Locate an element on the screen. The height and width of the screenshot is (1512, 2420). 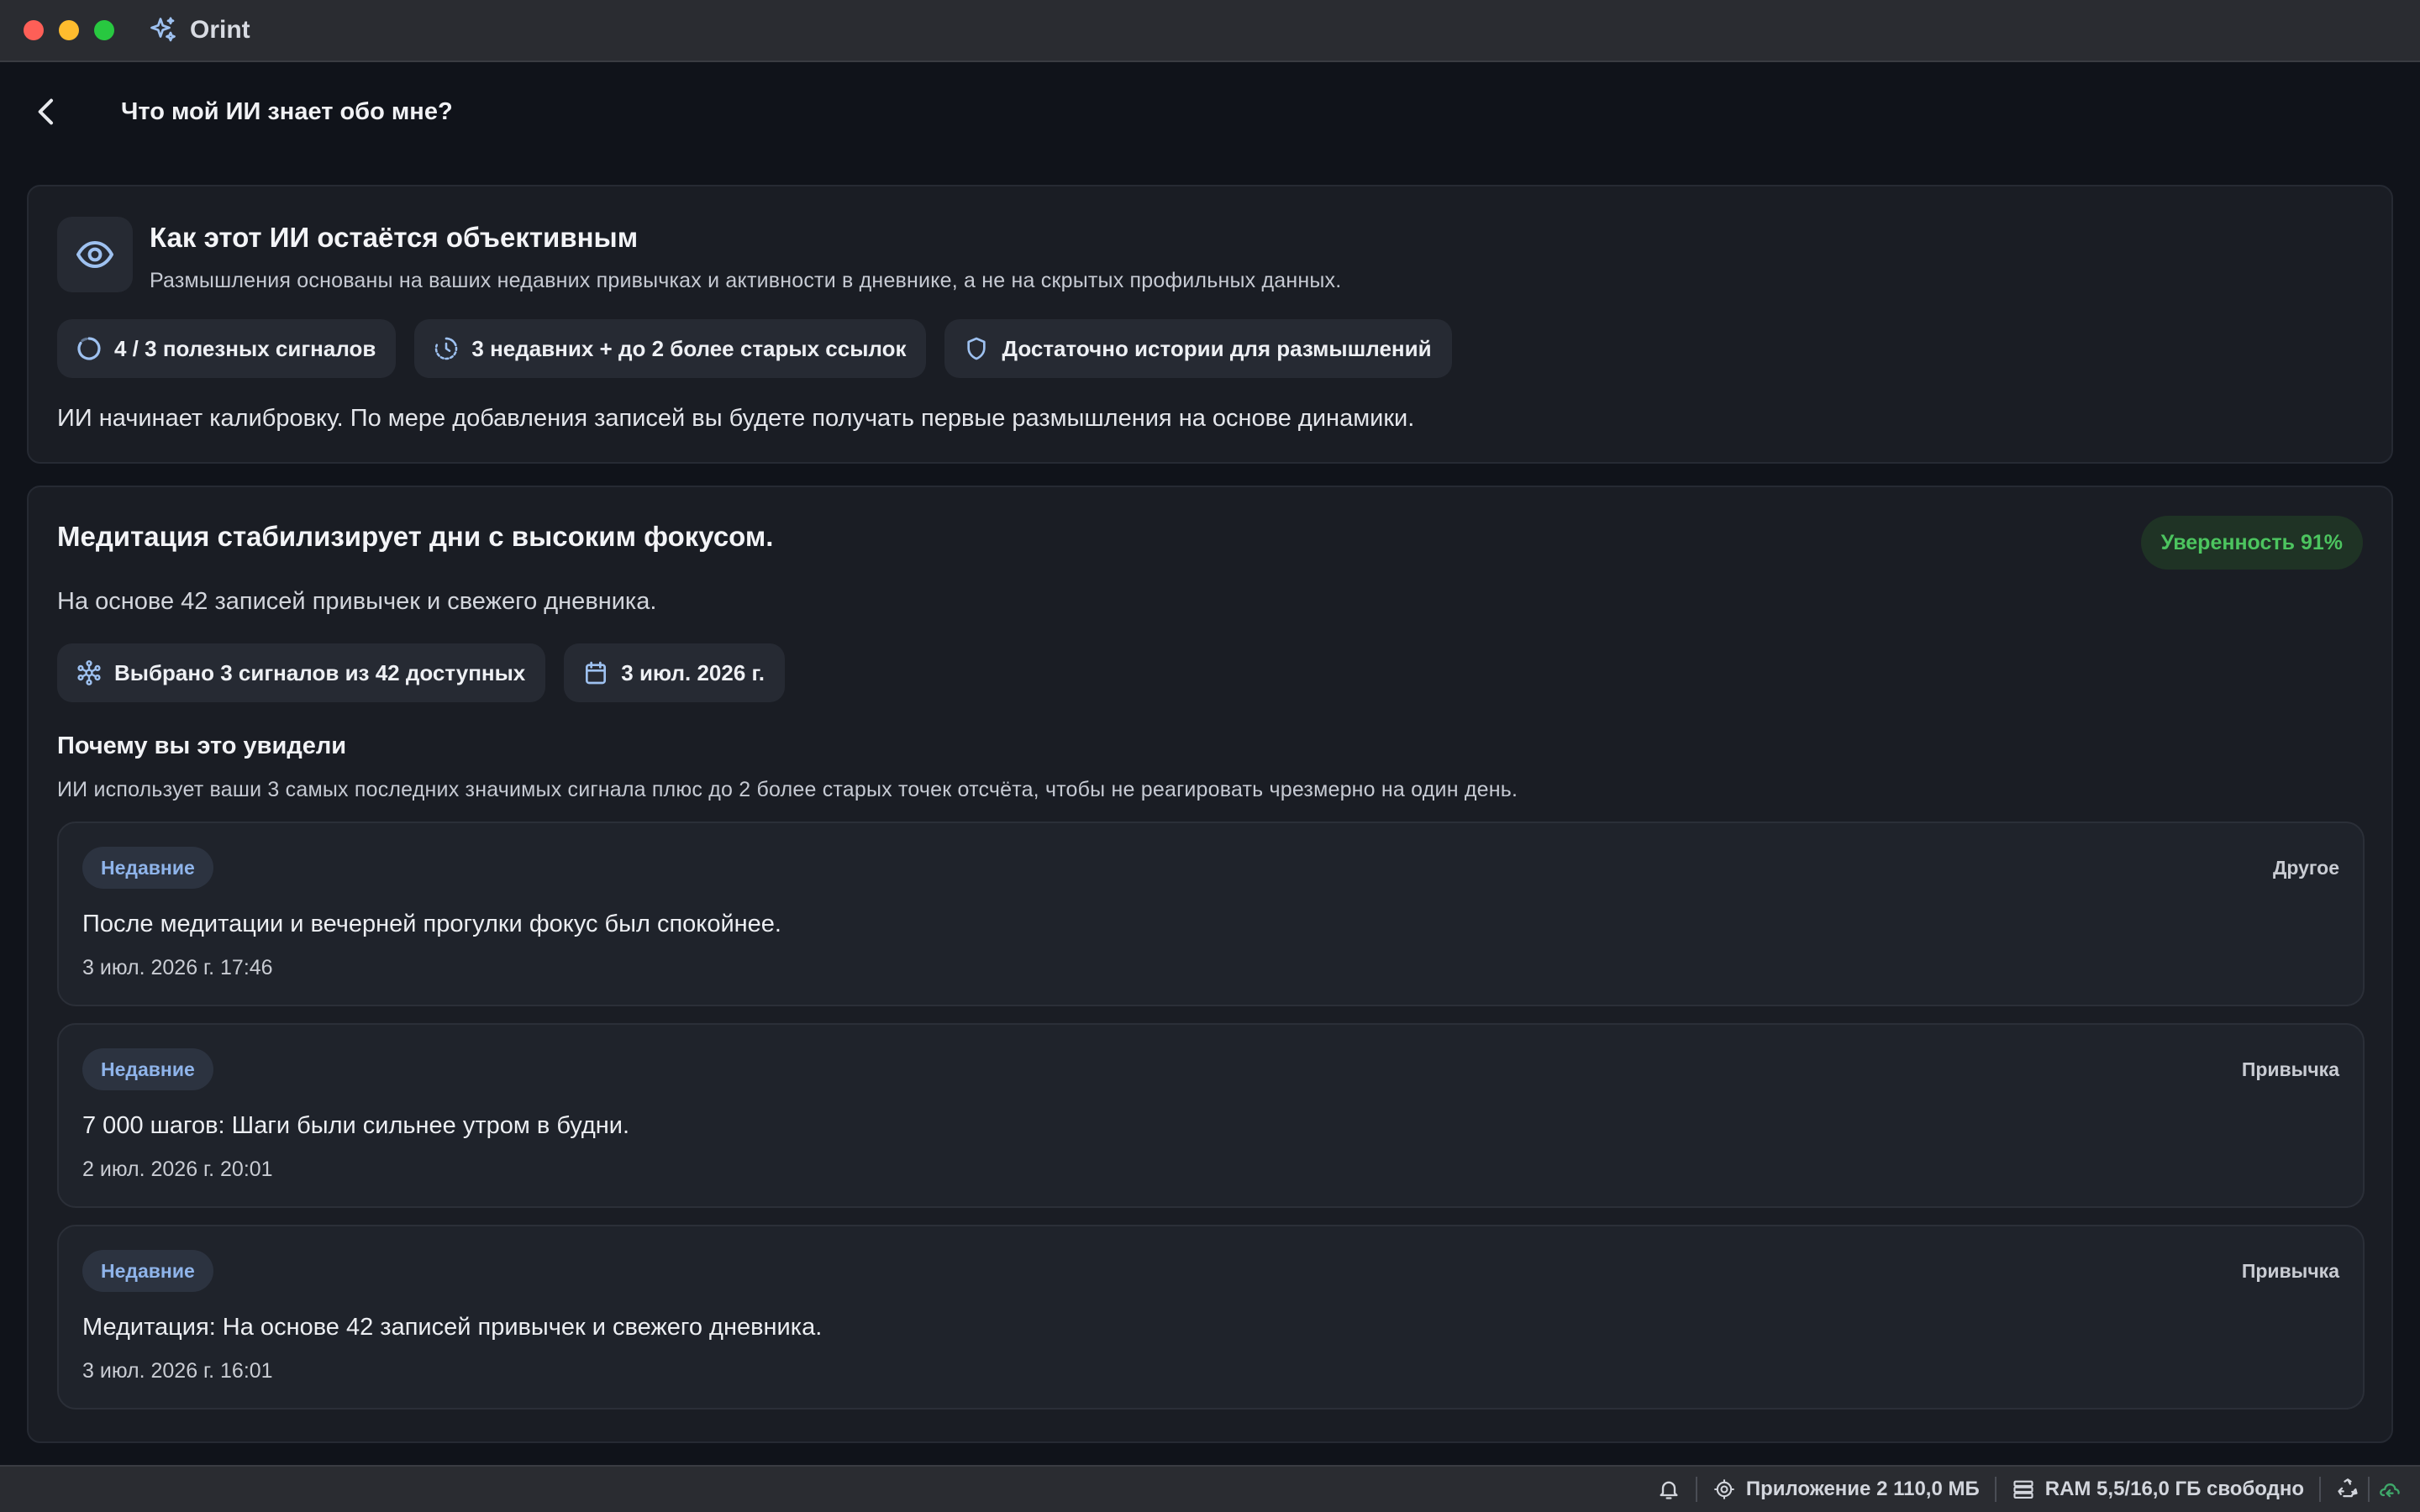
progress-ring-icon is located at coordinates (89, 348).